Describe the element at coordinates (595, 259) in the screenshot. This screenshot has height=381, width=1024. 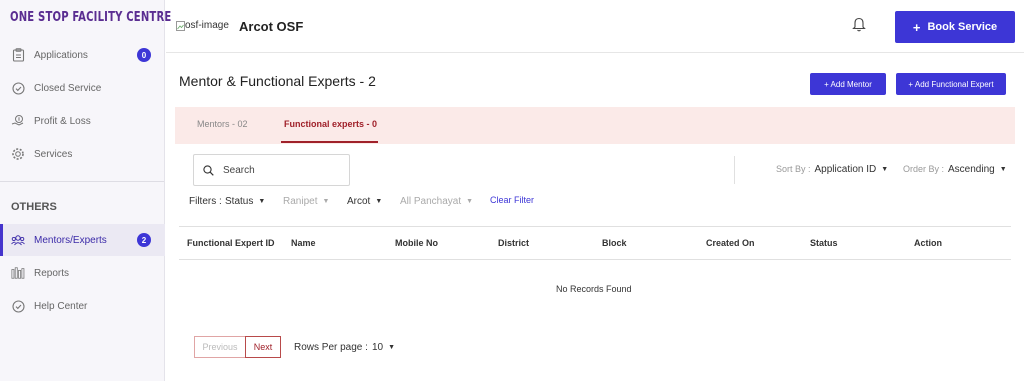
I see `table-header-bottom-border` at that location.